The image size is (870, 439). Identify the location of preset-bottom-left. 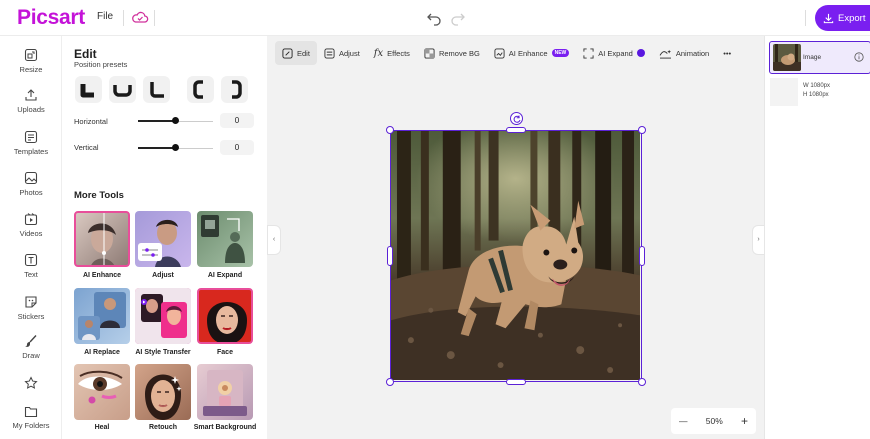
(88, 89).